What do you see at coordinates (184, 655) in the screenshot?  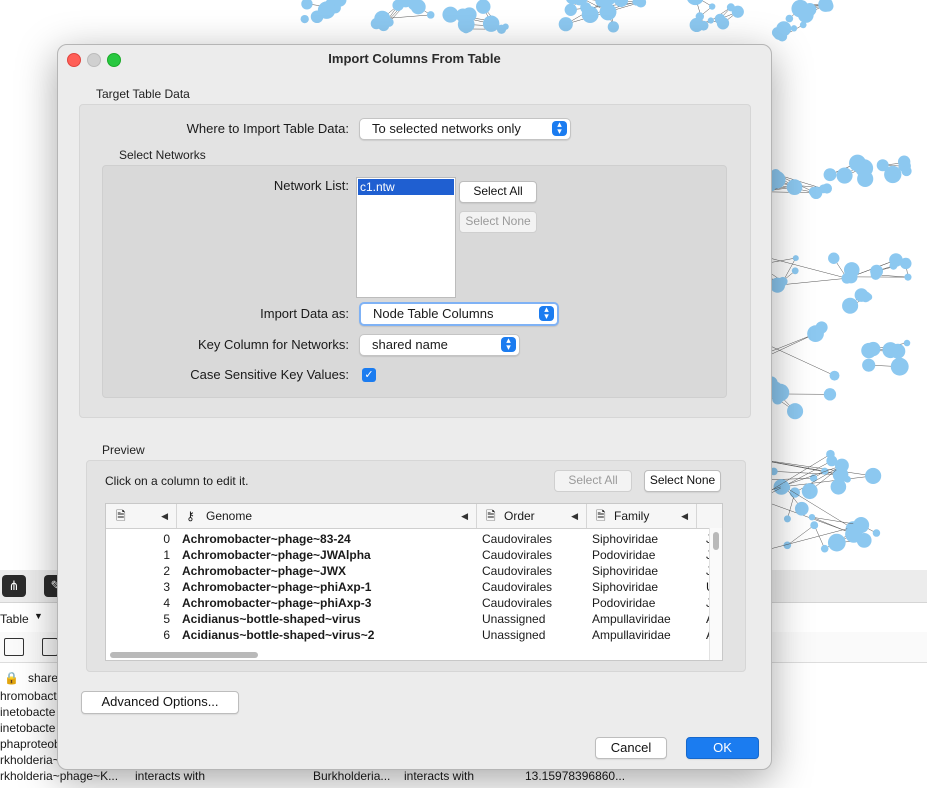 I see `horizontal-scrollbar` at bounding box center [184, 655].